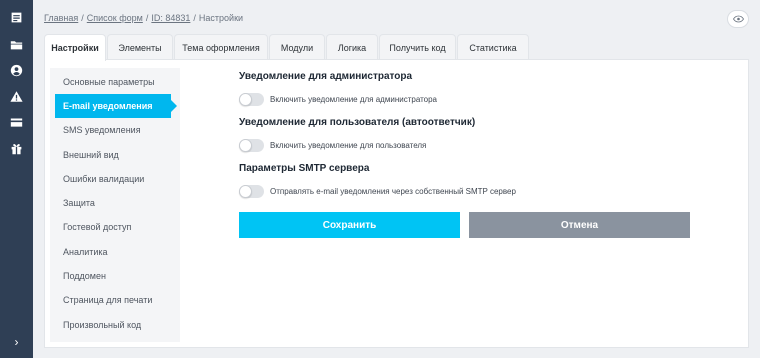  I want to click on folder-icon, so click(16, 44).